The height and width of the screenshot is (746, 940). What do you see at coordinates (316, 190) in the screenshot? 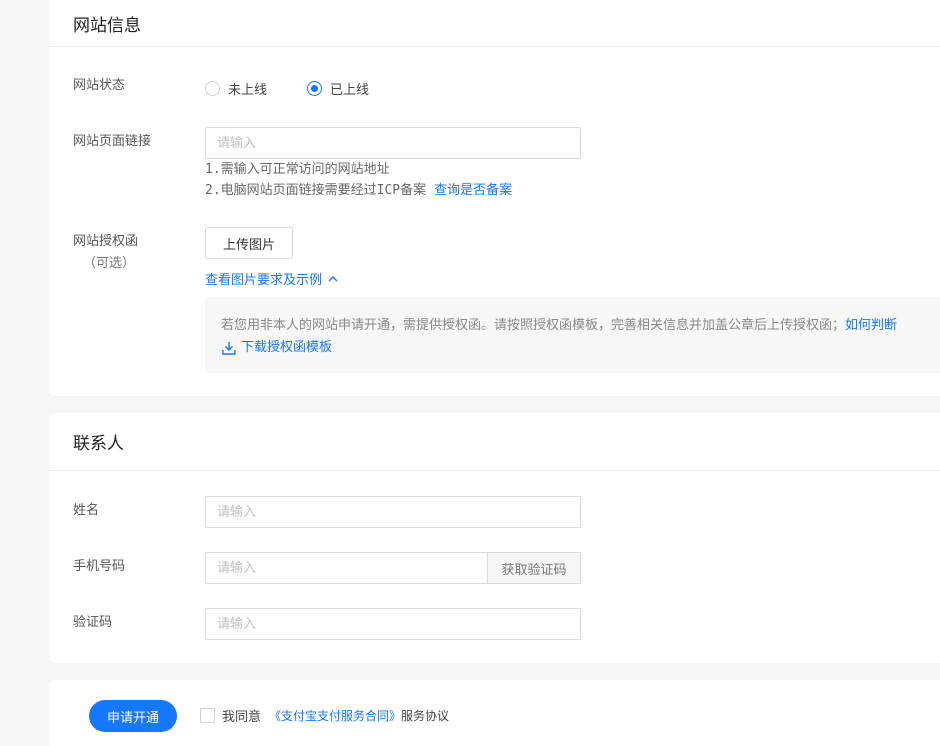
I see `hint-line-2: 2.电脑网站页面链接需要经过ICP备案` at bounding box center [316, 190].